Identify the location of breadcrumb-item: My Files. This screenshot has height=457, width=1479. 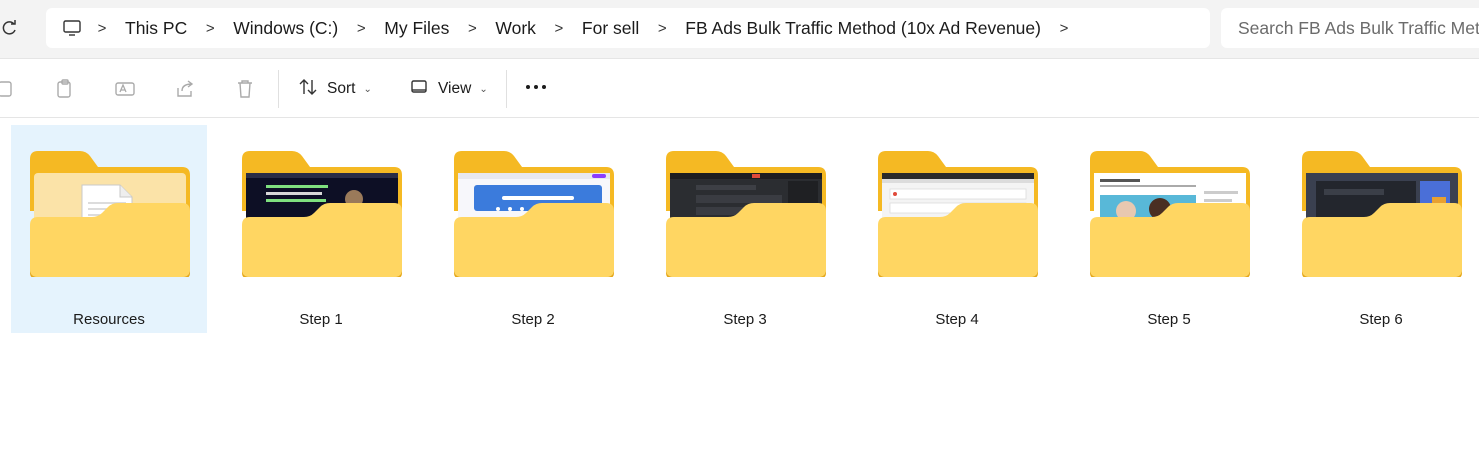
(416, 28).